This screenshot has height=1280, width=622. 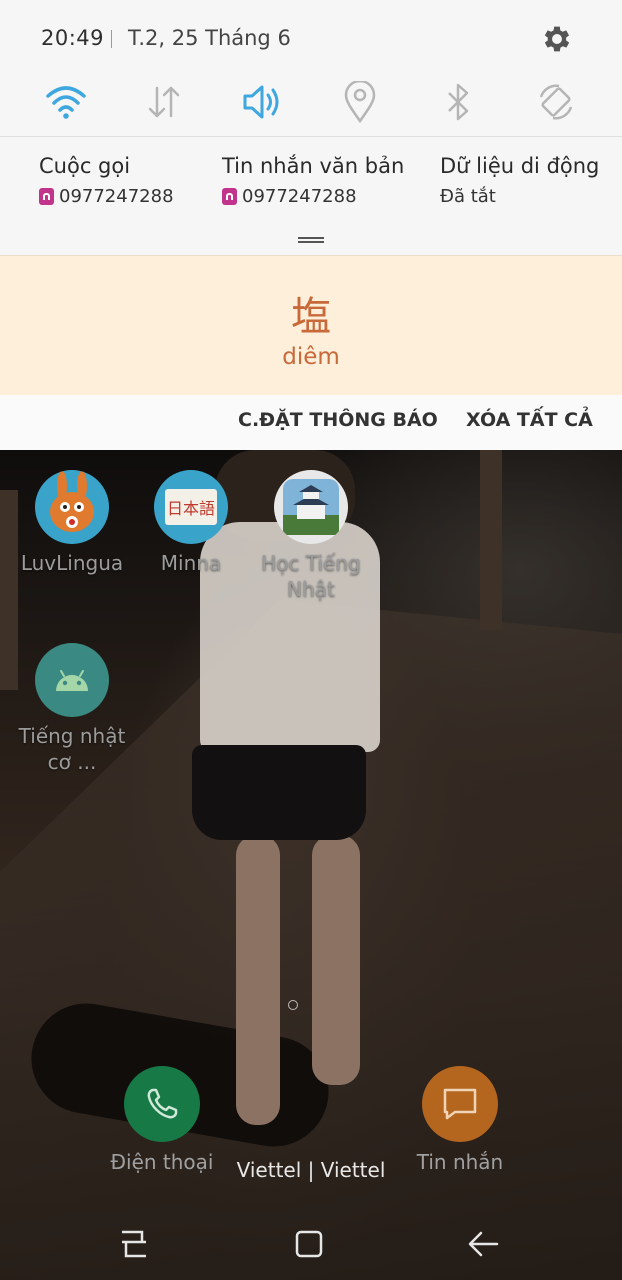 What do you see at coordinates (72, 563) in the screenshot?
I see `app-label: LuvLingua` at bounding box center [72, 563].